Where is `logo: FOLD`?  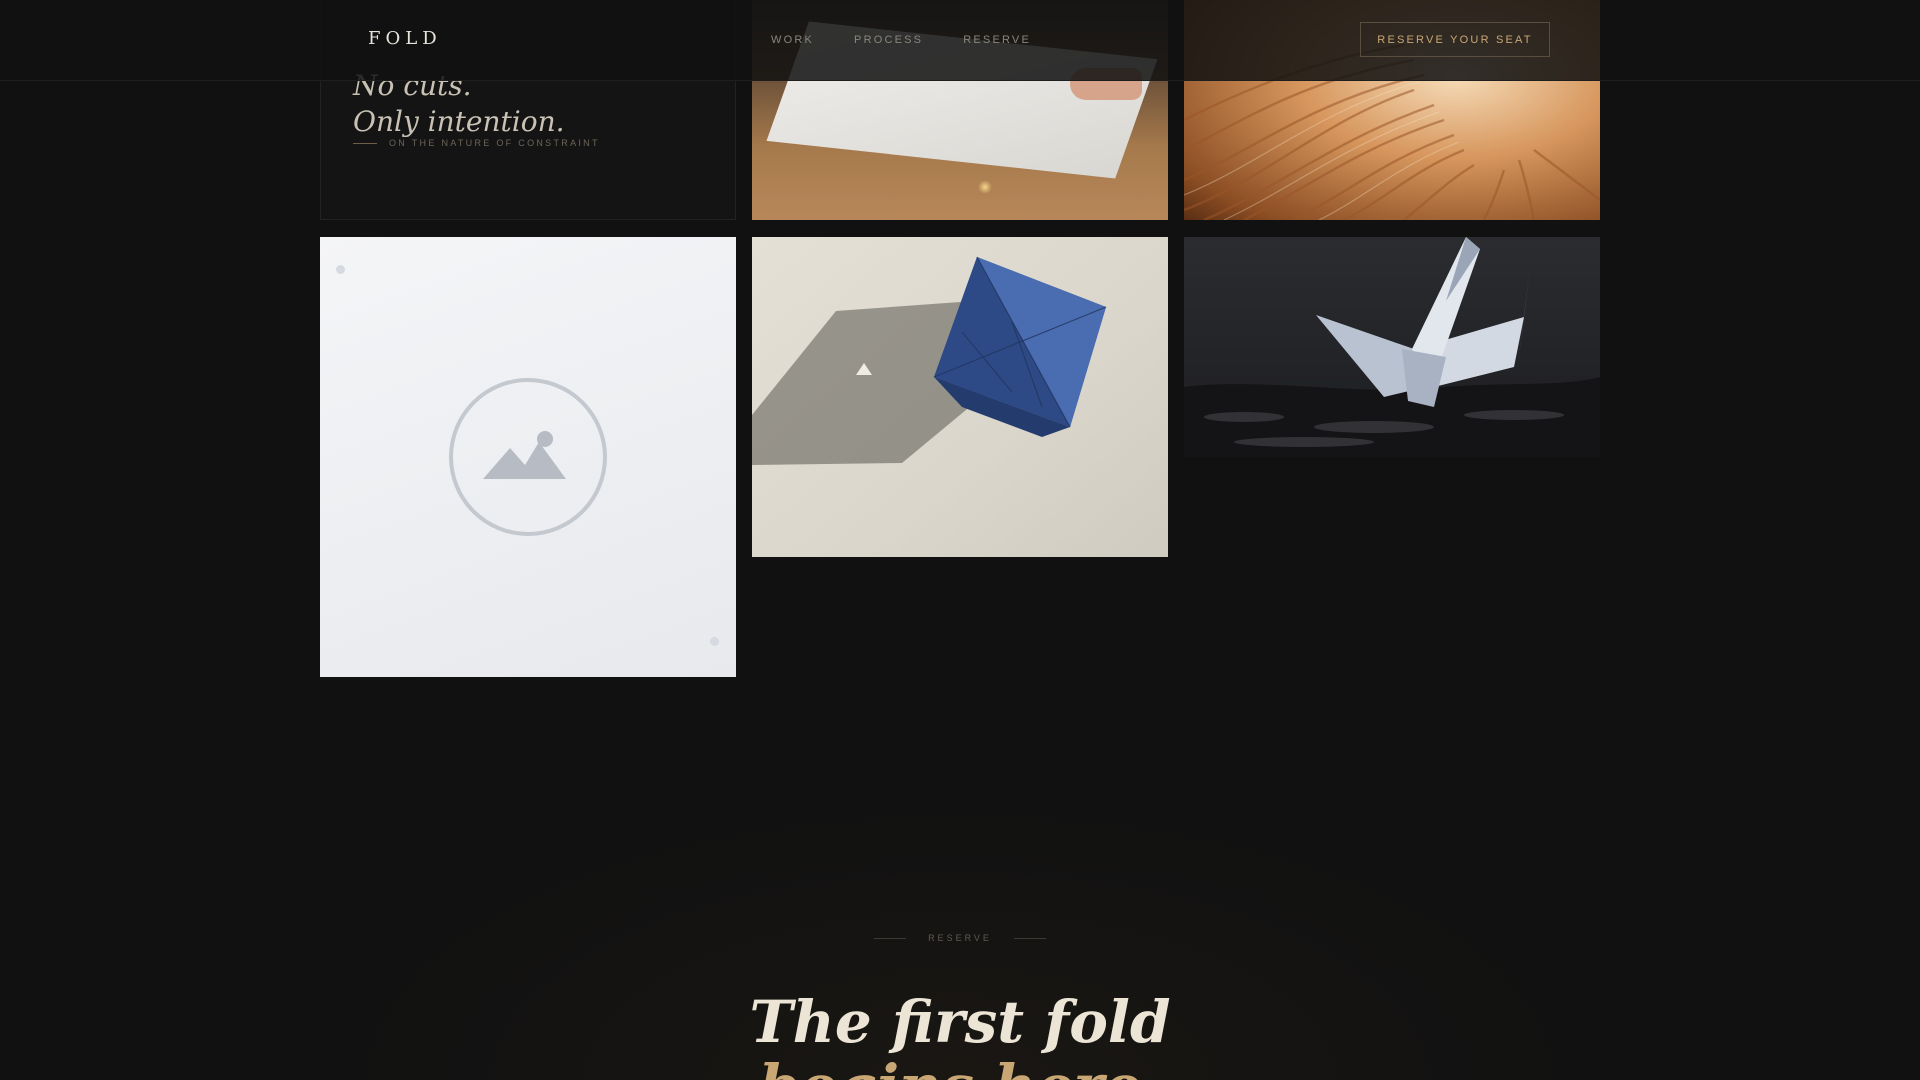 logo: FOLD is located at coordinates (405, 38).